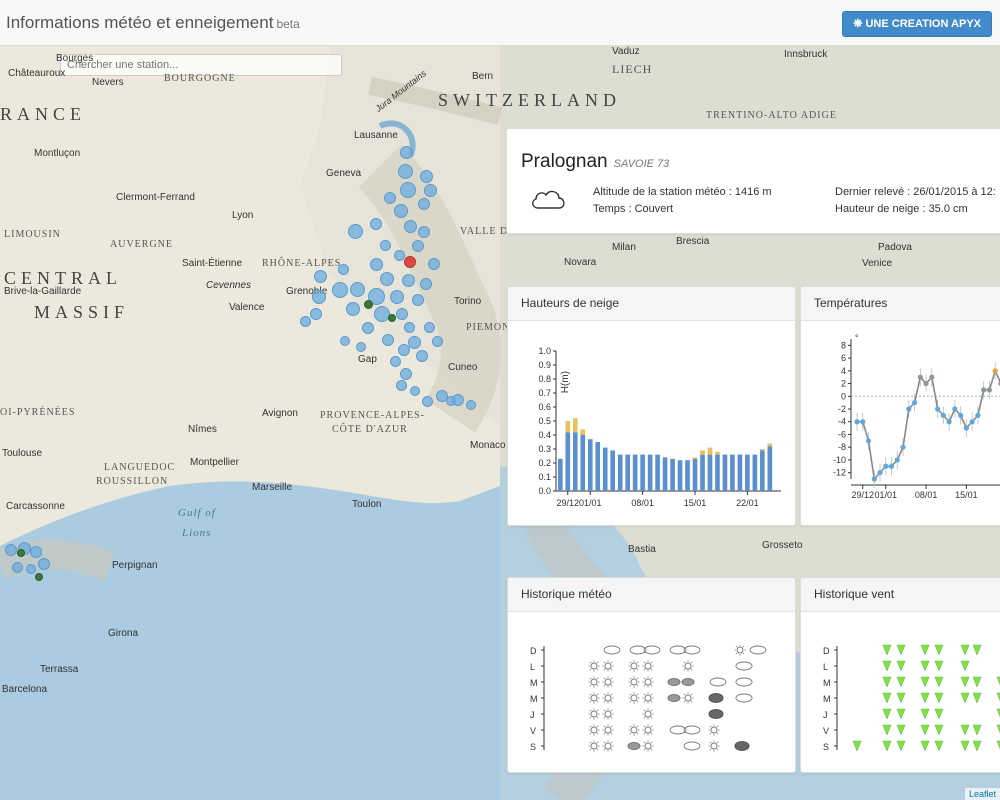 Image resolution: width=1000 pixels, height=800 pixels. I want to click on station-marker-selected, so click(410, 262).